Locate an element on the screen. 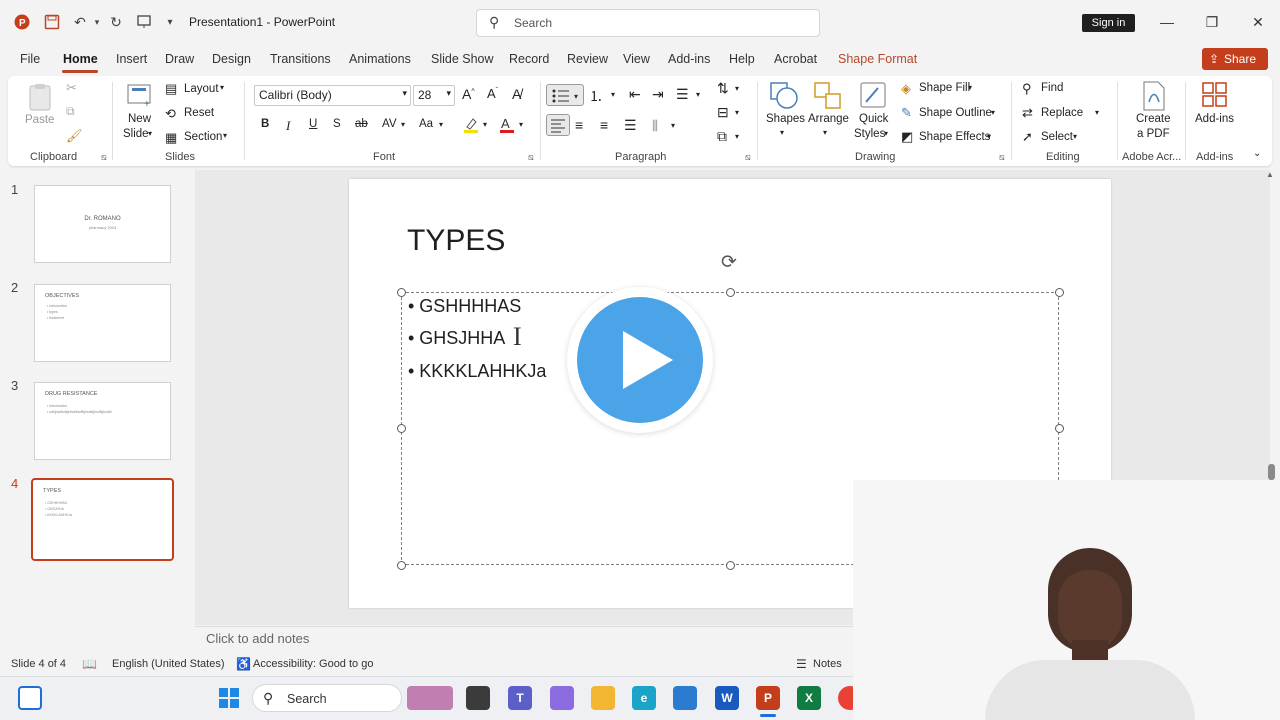 Image resolution: width=1280 pixels, height=720 pixels. select-button: Select is located at coordinates (1057, 137).